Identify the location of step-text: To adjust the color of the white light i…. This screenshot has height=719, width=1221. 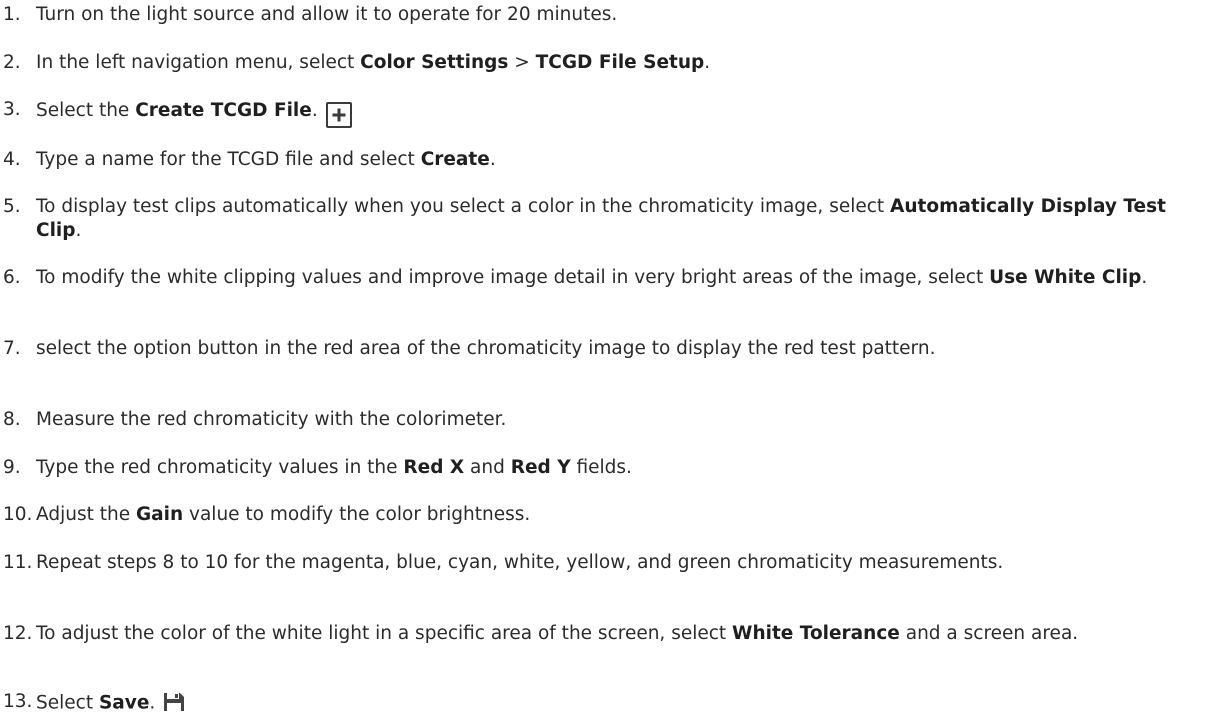
(557, 633).